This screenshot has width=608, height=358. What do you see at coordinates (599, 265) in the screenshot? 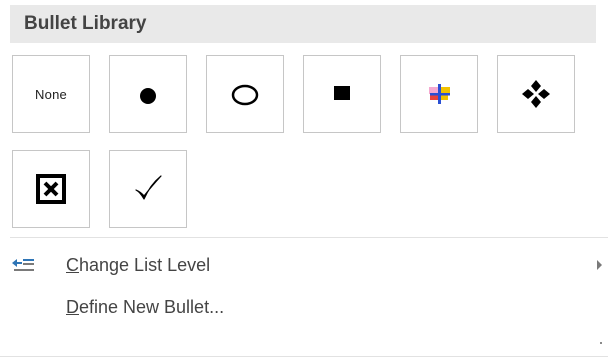
I see `submenu-arrow-icon` at bounding box center [599, 265].